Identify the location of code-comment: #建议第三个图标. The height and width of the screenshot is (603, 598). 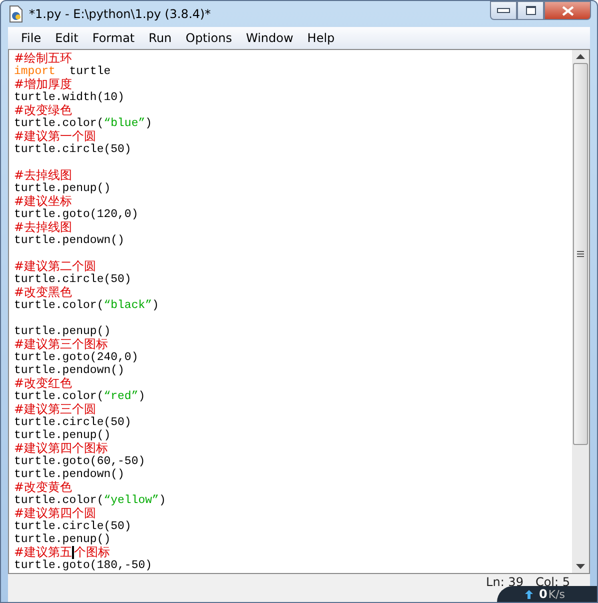
(61, 344).